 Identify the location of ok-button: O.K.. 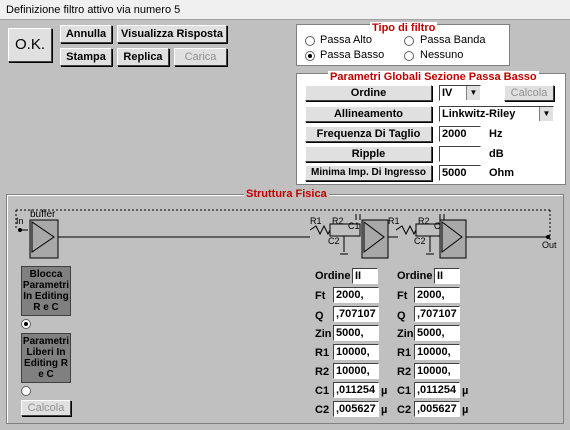
(30, 45).